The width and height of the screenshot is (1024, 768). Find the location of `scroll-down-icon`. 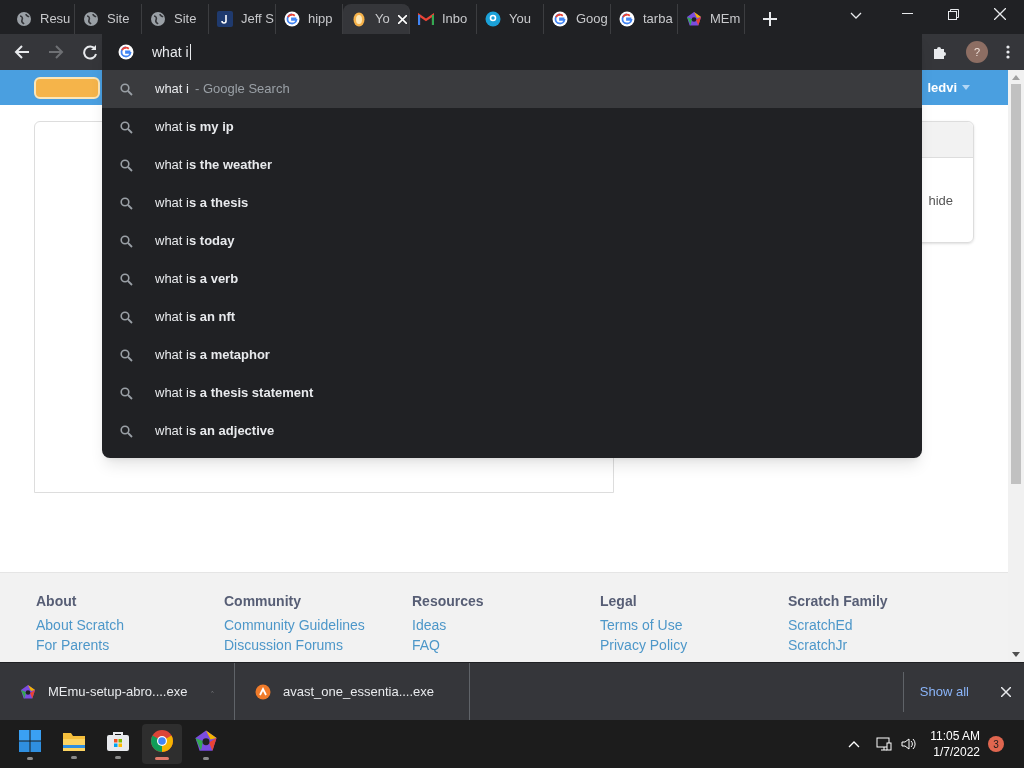

scroll-down-icon is located at coordinates (1016, 654).